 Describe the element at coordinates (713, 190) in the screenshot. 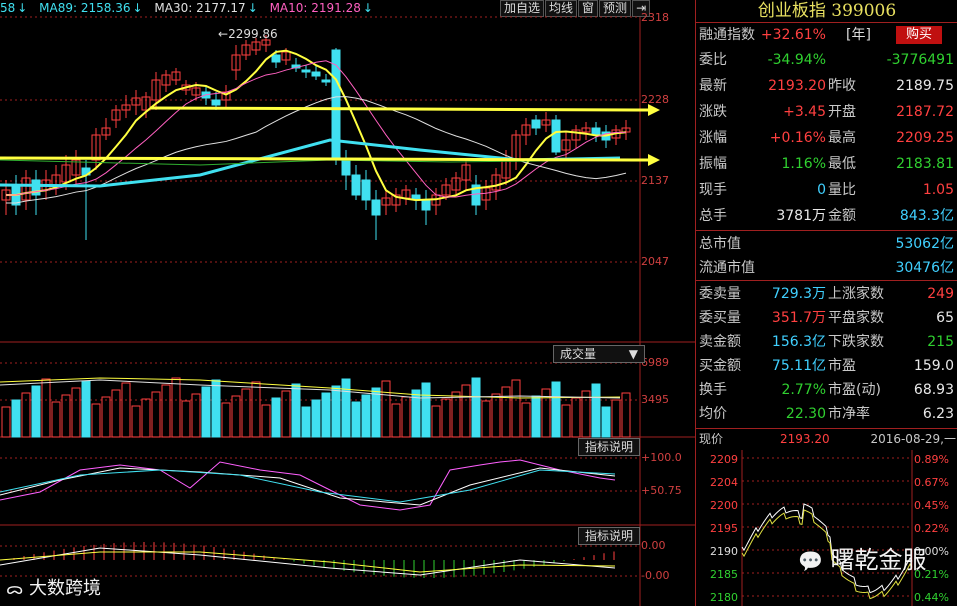

I see `quote-label: 现手` at that location.